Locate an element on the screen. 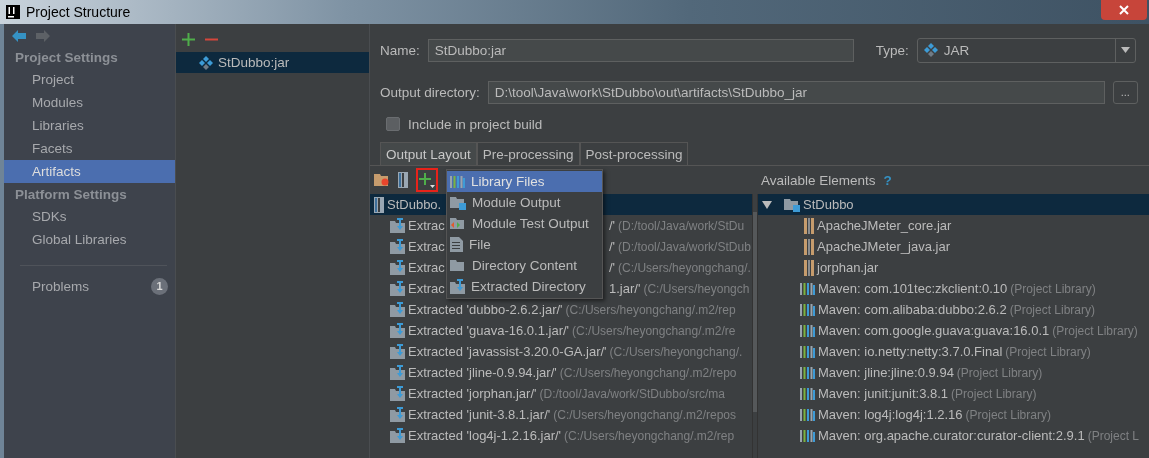 The height and width of the screenshot is (458, 1149). artifact-icon is located at coordinates (206, 62).